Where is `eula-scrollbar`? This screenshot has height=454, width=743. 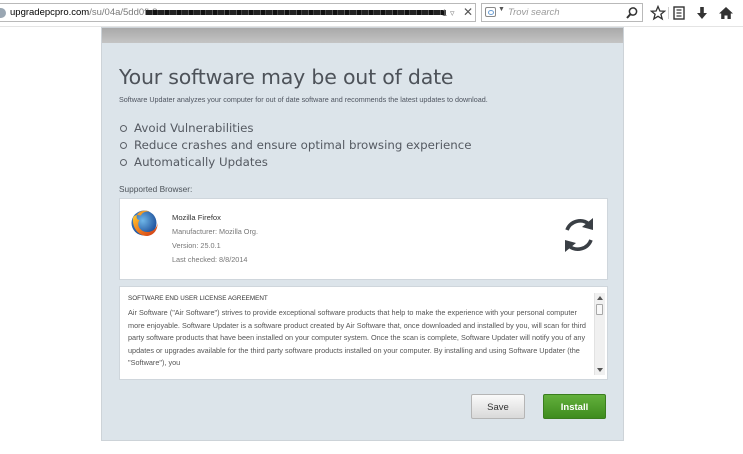
eula-scrollbar is located at coordinates (599, 334).